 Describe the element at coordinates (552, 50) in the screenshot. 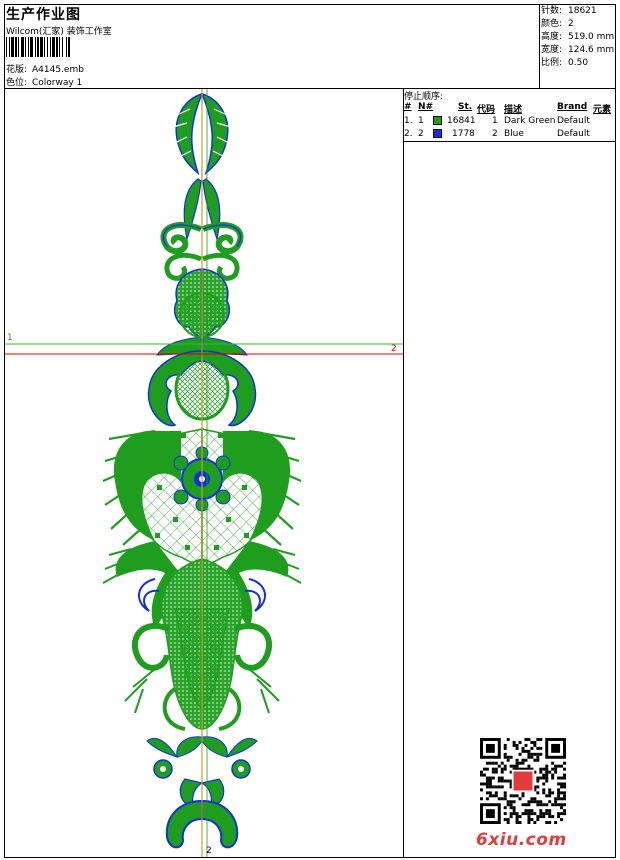

I see `stat-label: 宽度:` at that location.